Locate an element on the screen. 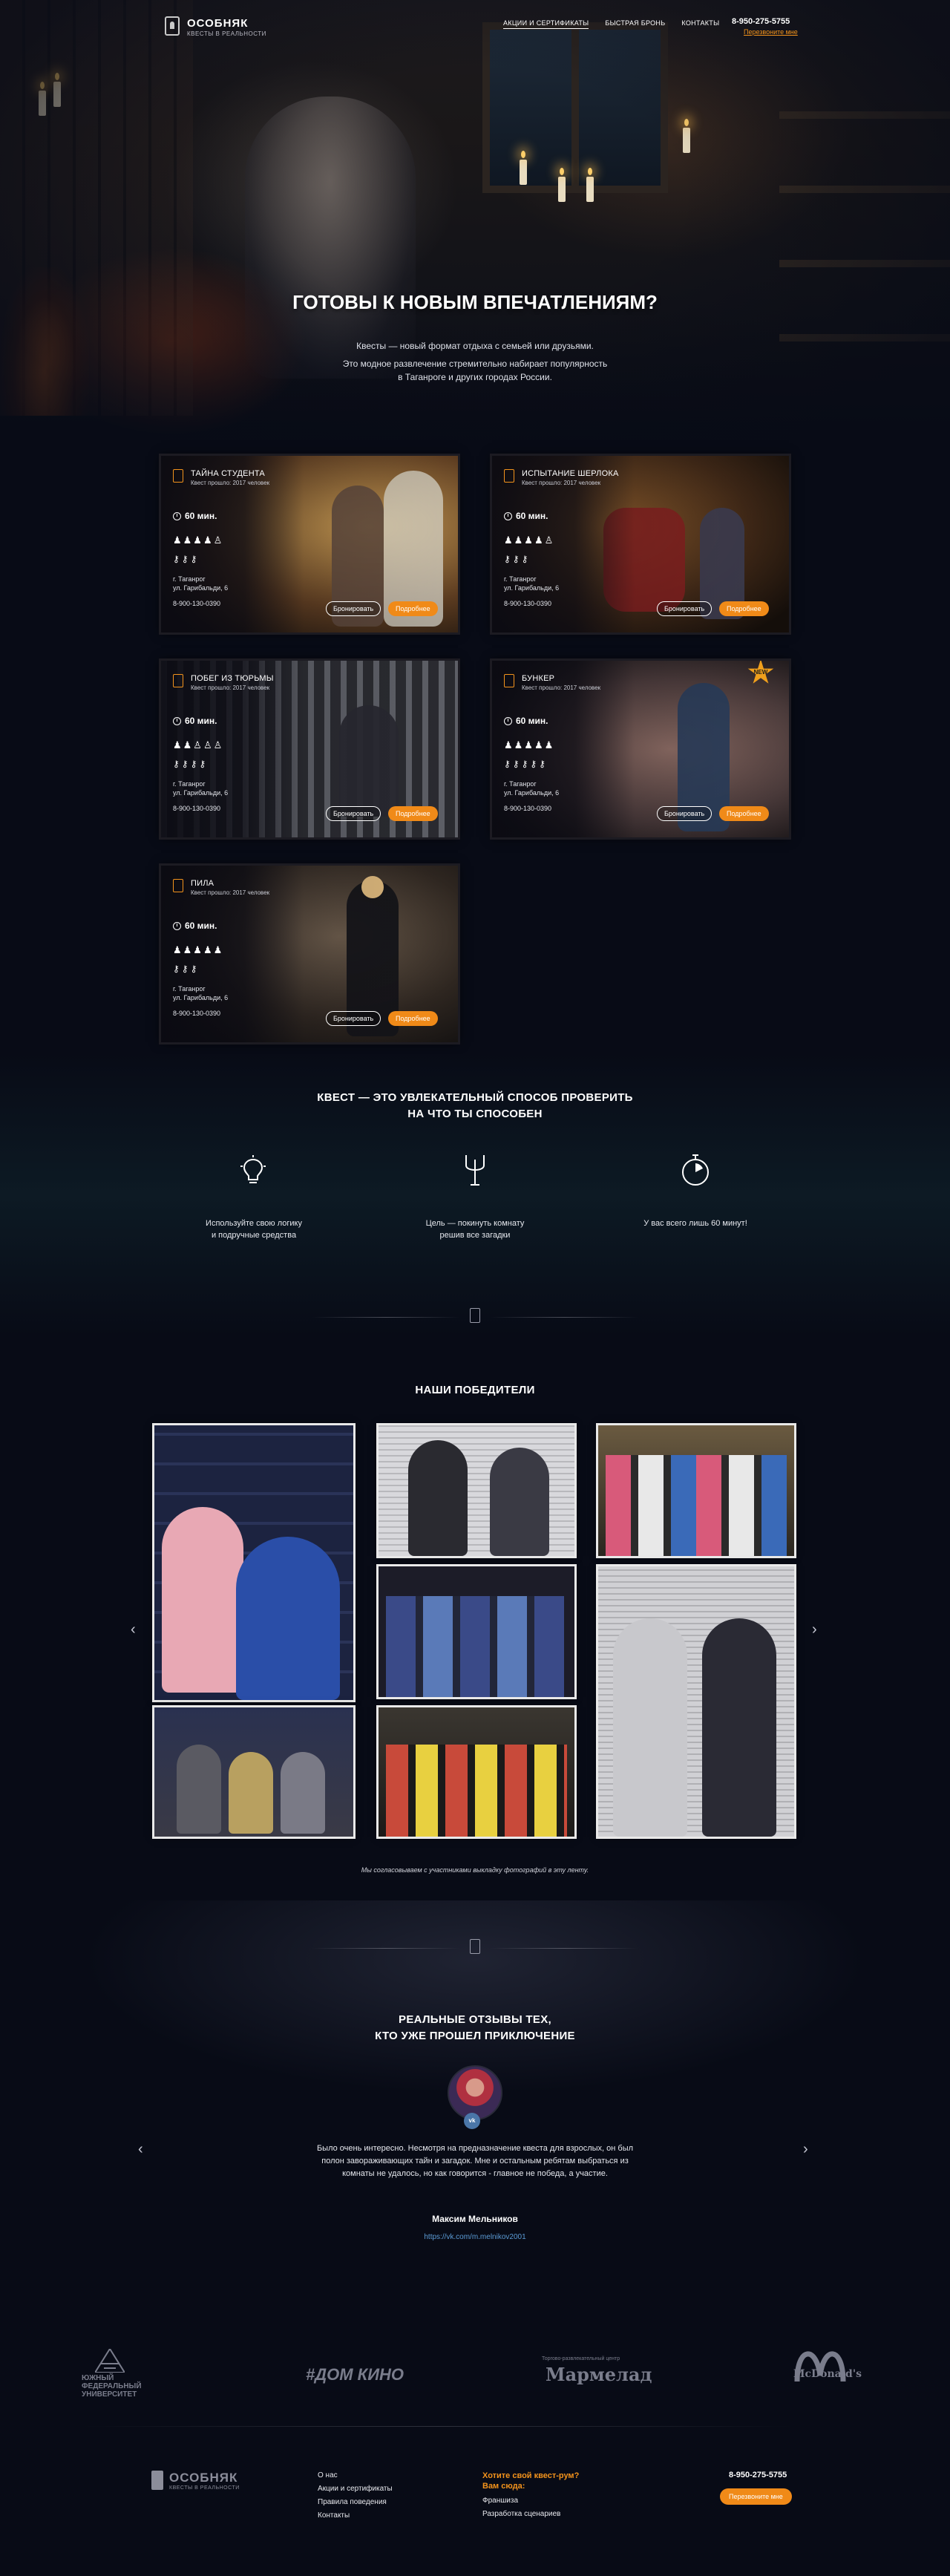 The height and width of the screenshot is (2576, 950). partner-sfedu-line2: ФЕДЕРАЛЬНЫЙ is located at coordinates (112, 2386).